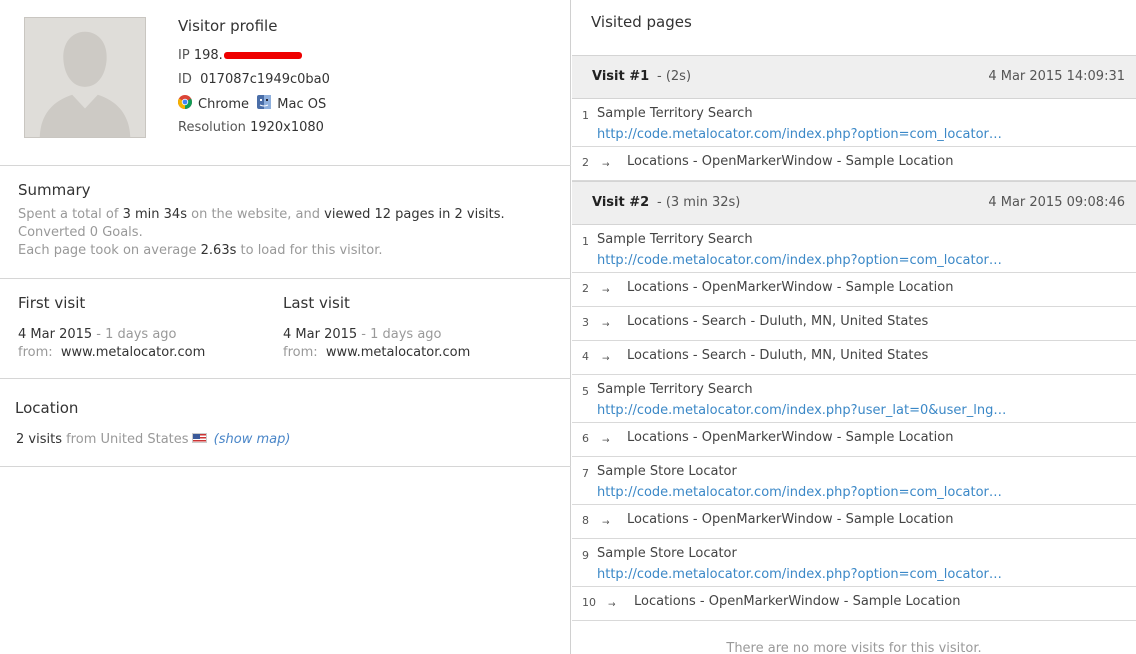 The image size is (1136, 654). I want to click on last-visit-title: Last visit, so click(316, 303).